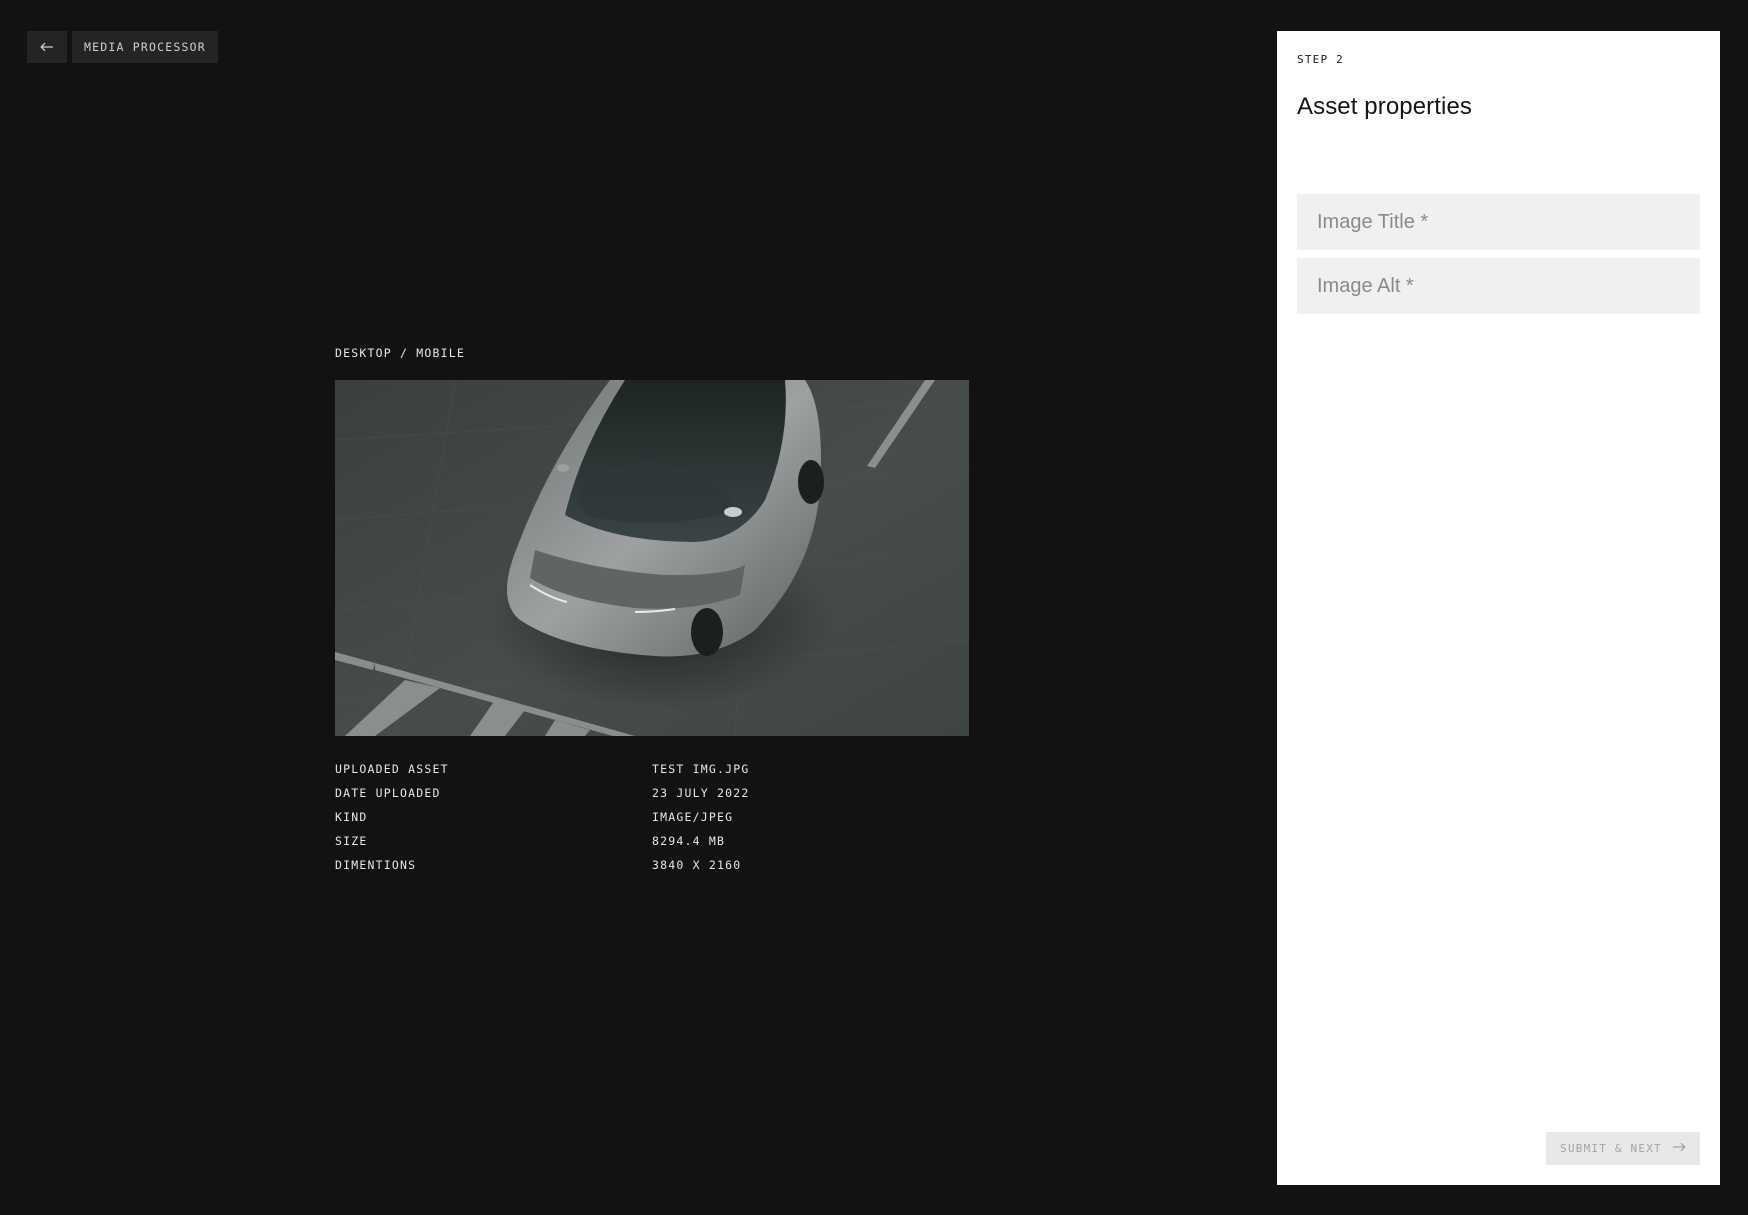 The height and width of the screenshot is (1215, 1748). Describe the element at coordinates (1498, 222) in the screenshot. I see `image-title-input` at that location.